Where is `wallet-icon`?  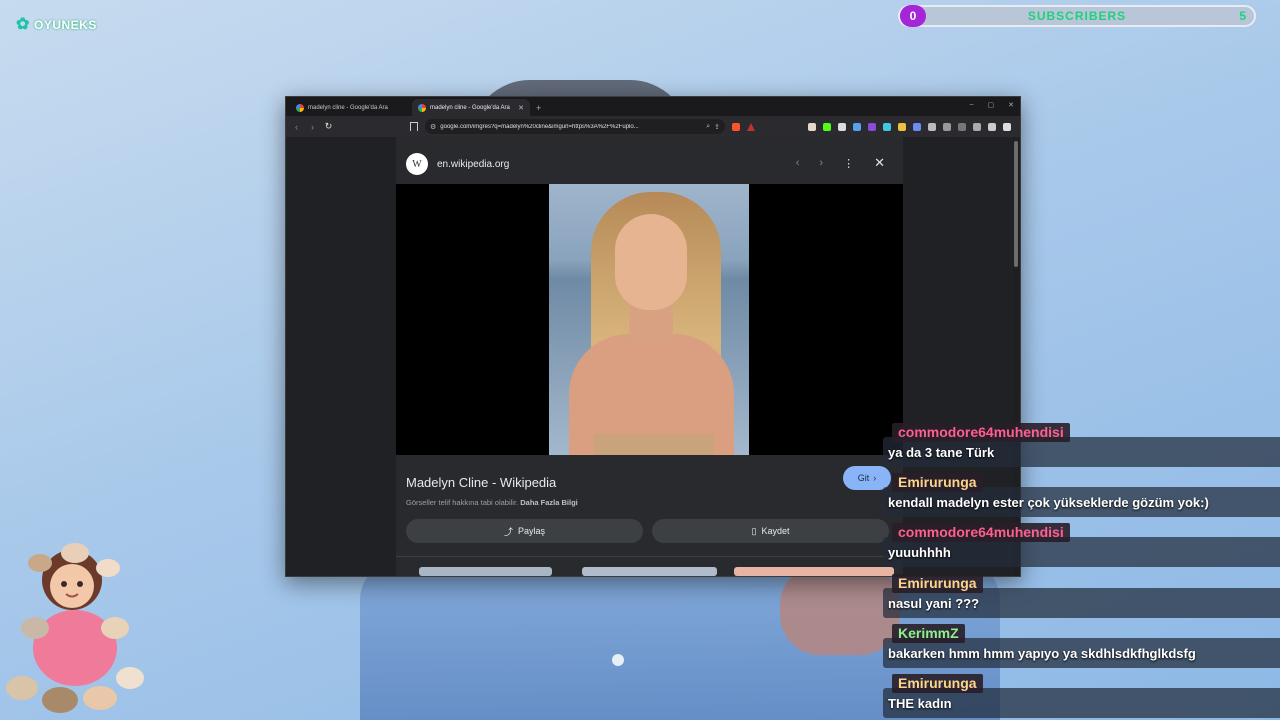
wallet-icon is located at coordinates (962, 126).